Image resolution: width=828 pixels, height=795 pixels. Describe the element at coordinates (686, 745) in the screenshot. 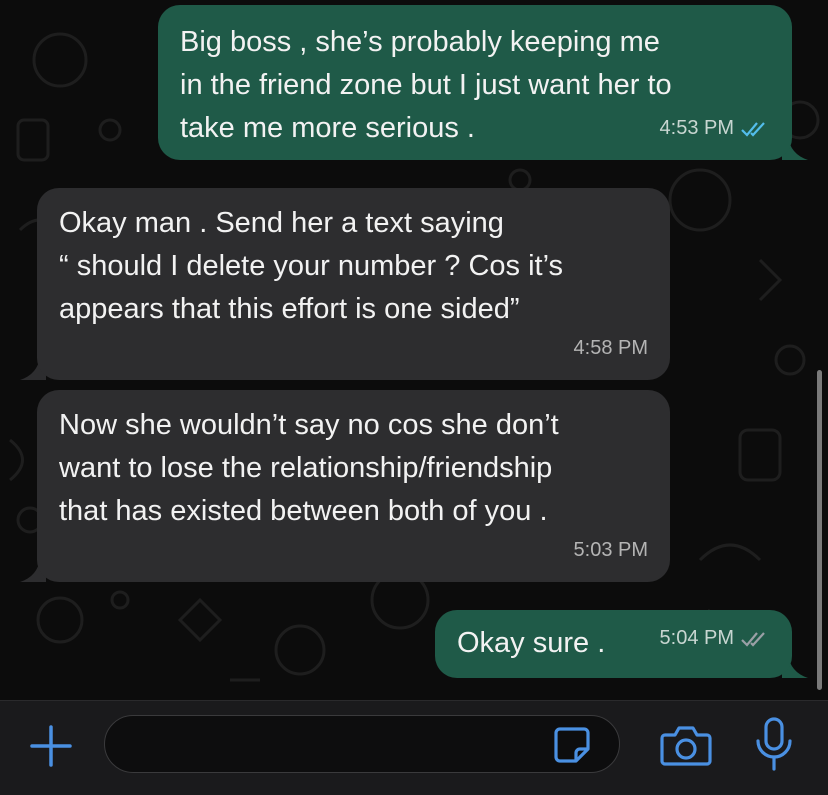

I see `camera-icon` at that location.